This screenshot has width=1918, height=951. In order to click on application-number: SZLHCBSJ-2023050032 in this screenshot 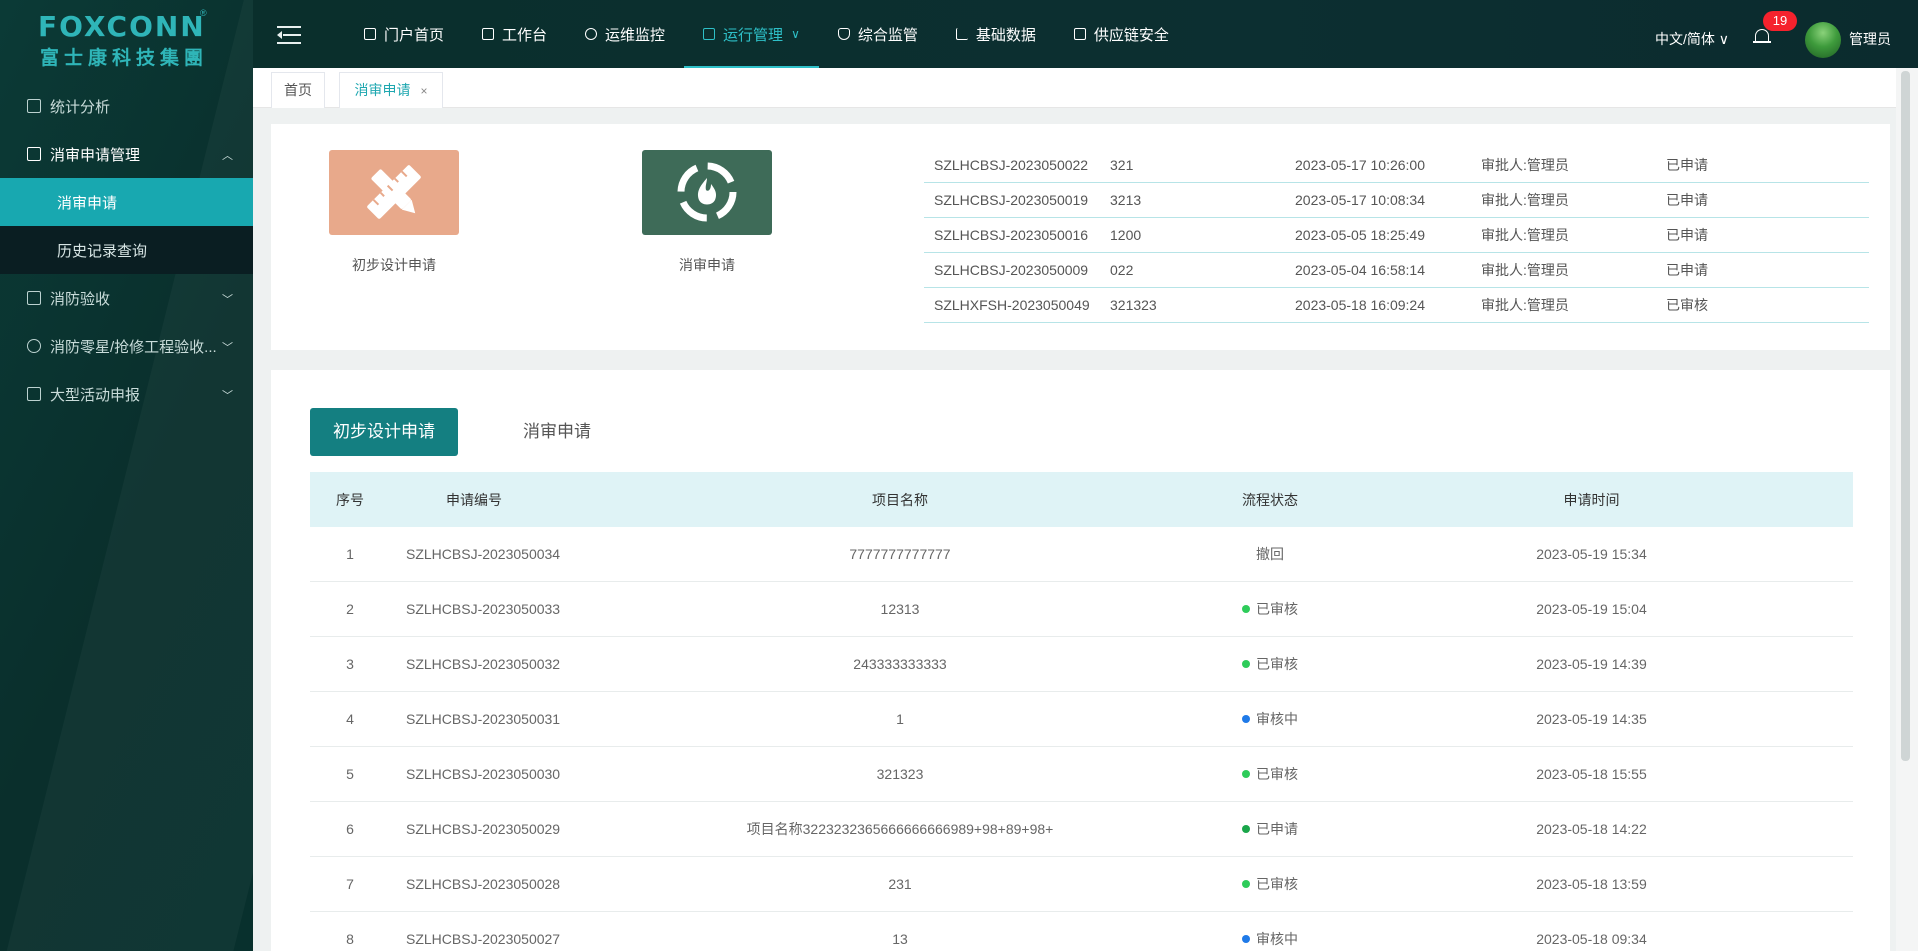, I will do `click(483, 664)`.